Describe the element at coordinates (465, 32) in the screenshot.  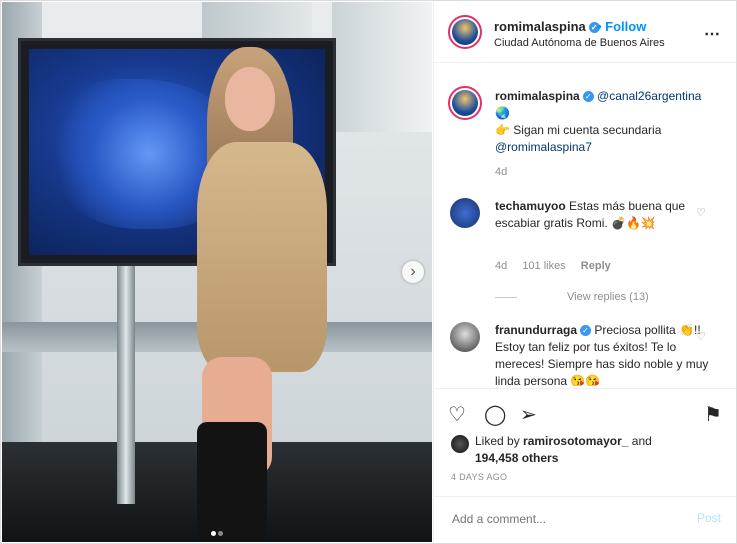
I see `author-avatar` at that location.